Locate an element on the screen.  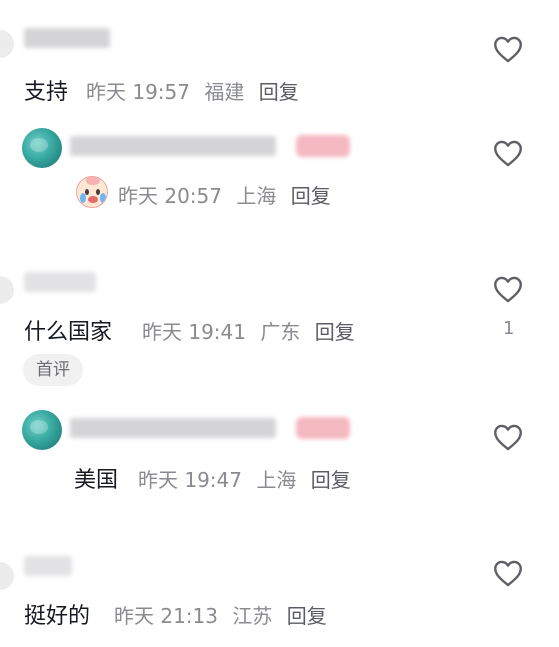
comment-location: 江苏 is located at coordinates (252, 616).